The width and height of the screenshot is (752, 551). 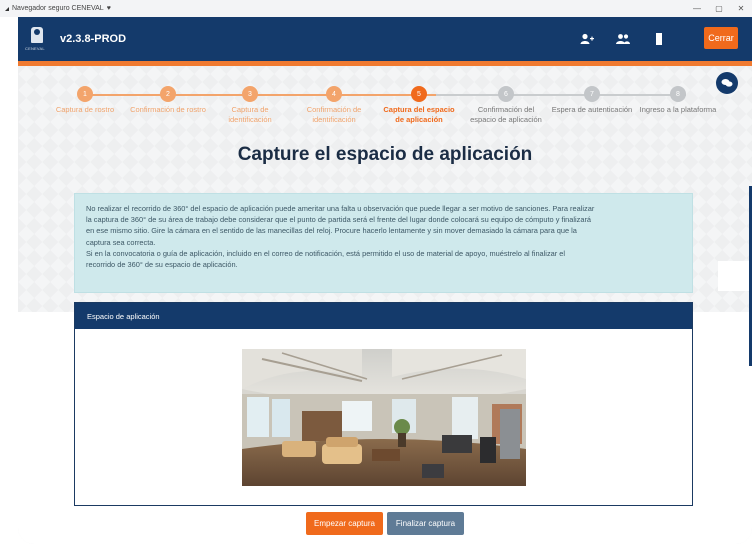 I want to click on info-line: captura sea correcta., so click(x=121, y=242).